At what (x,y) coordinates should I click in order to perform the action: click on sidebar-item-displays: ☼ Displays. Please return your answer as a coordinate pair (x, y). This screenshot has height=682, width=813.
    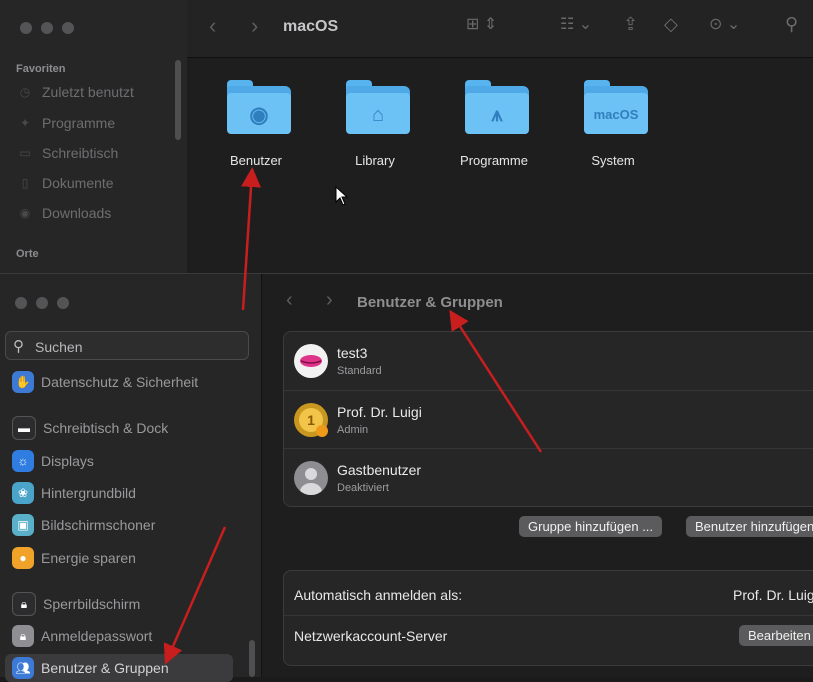
    Looking at the image, I should click on (119, 461).